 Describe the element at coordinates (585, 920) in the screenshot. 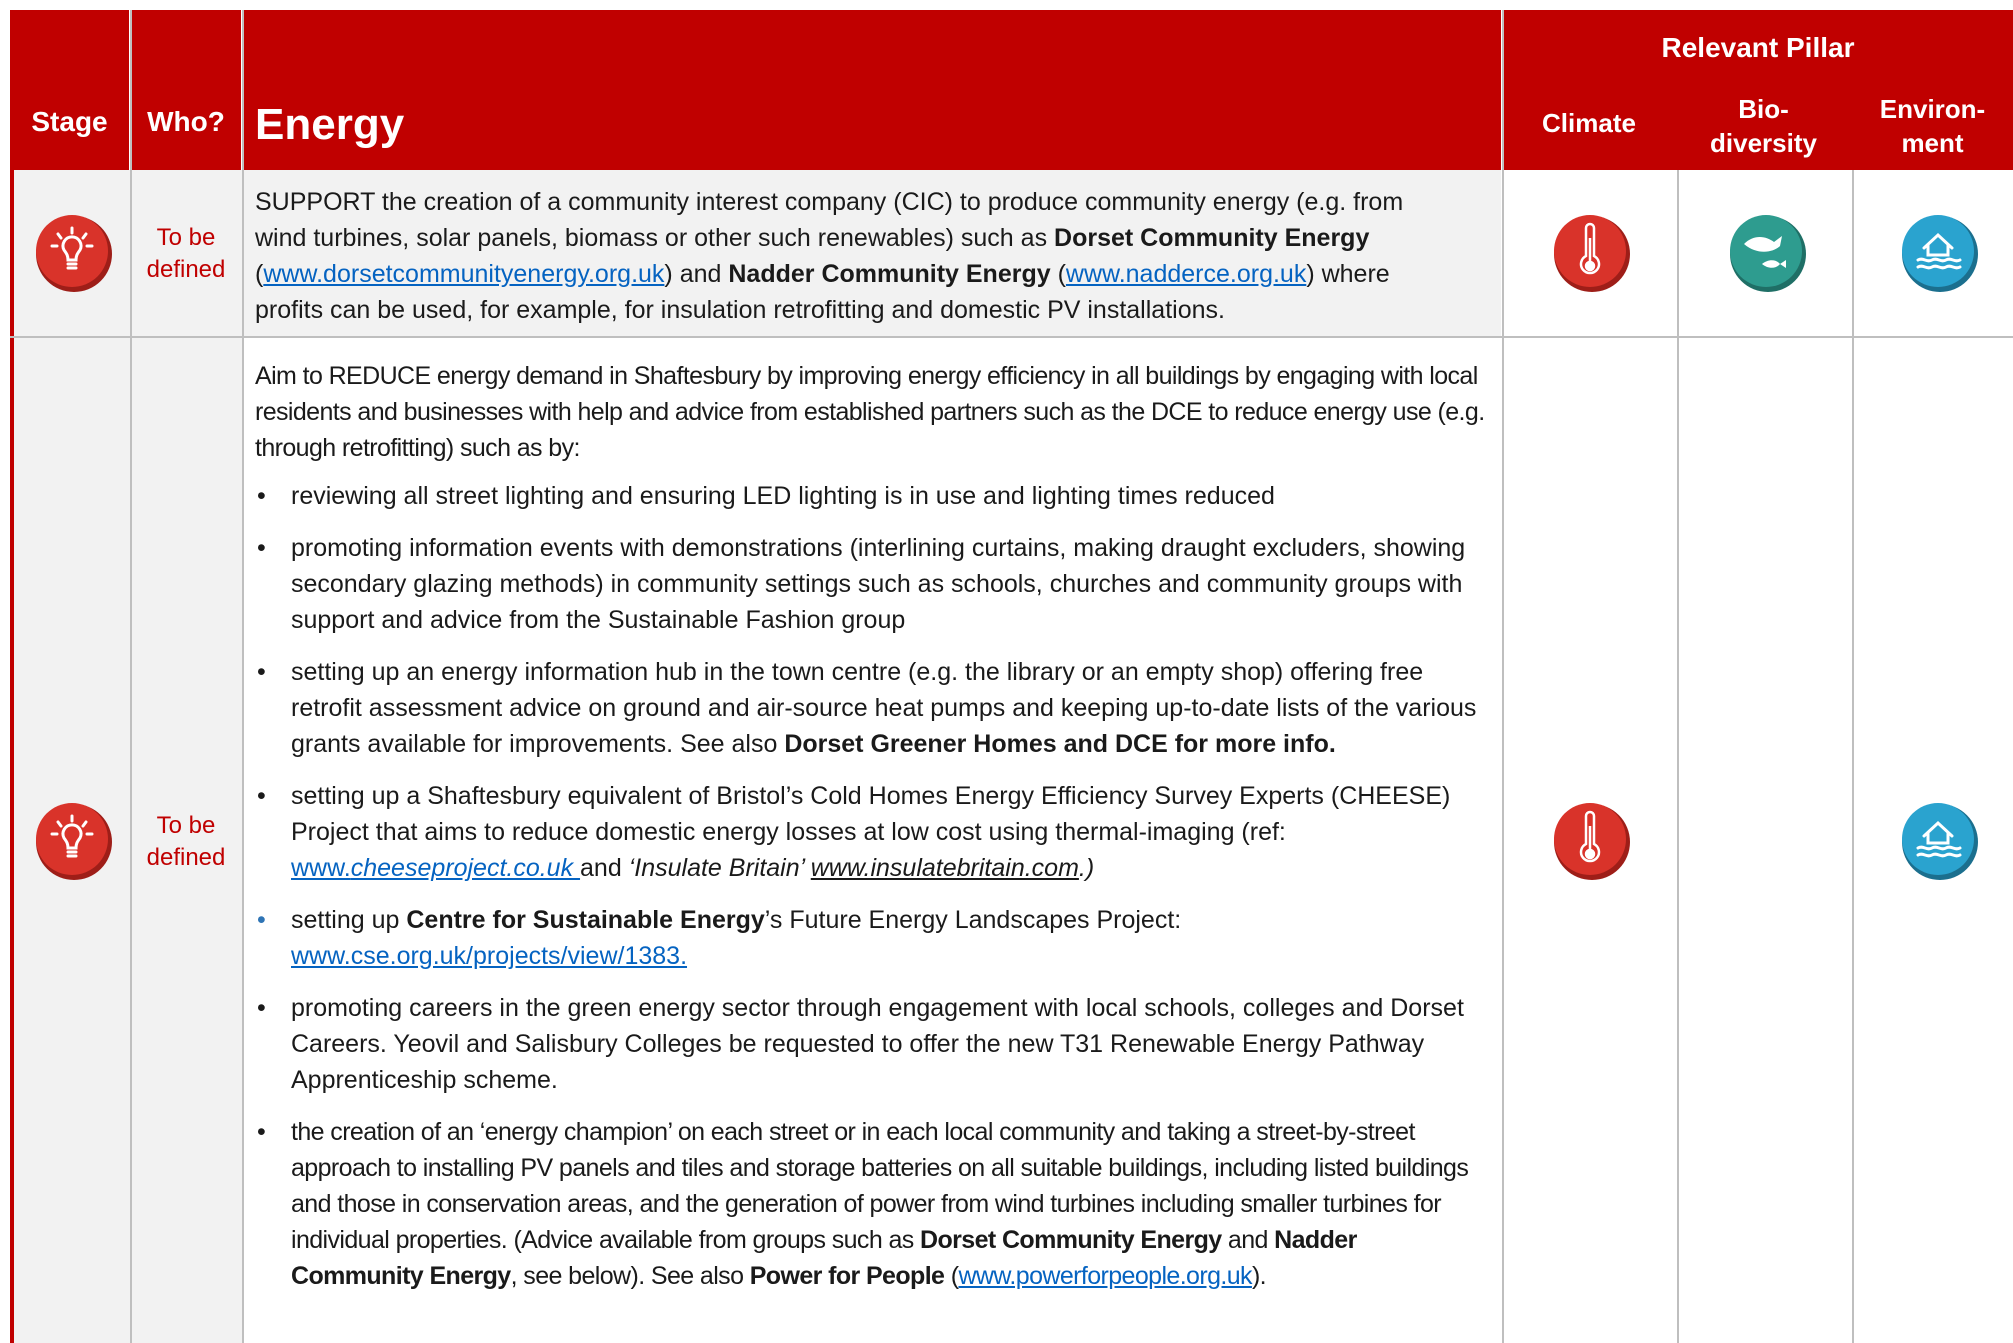

I see `bullet-bold: Centre for Sustainable Energy` at that location.